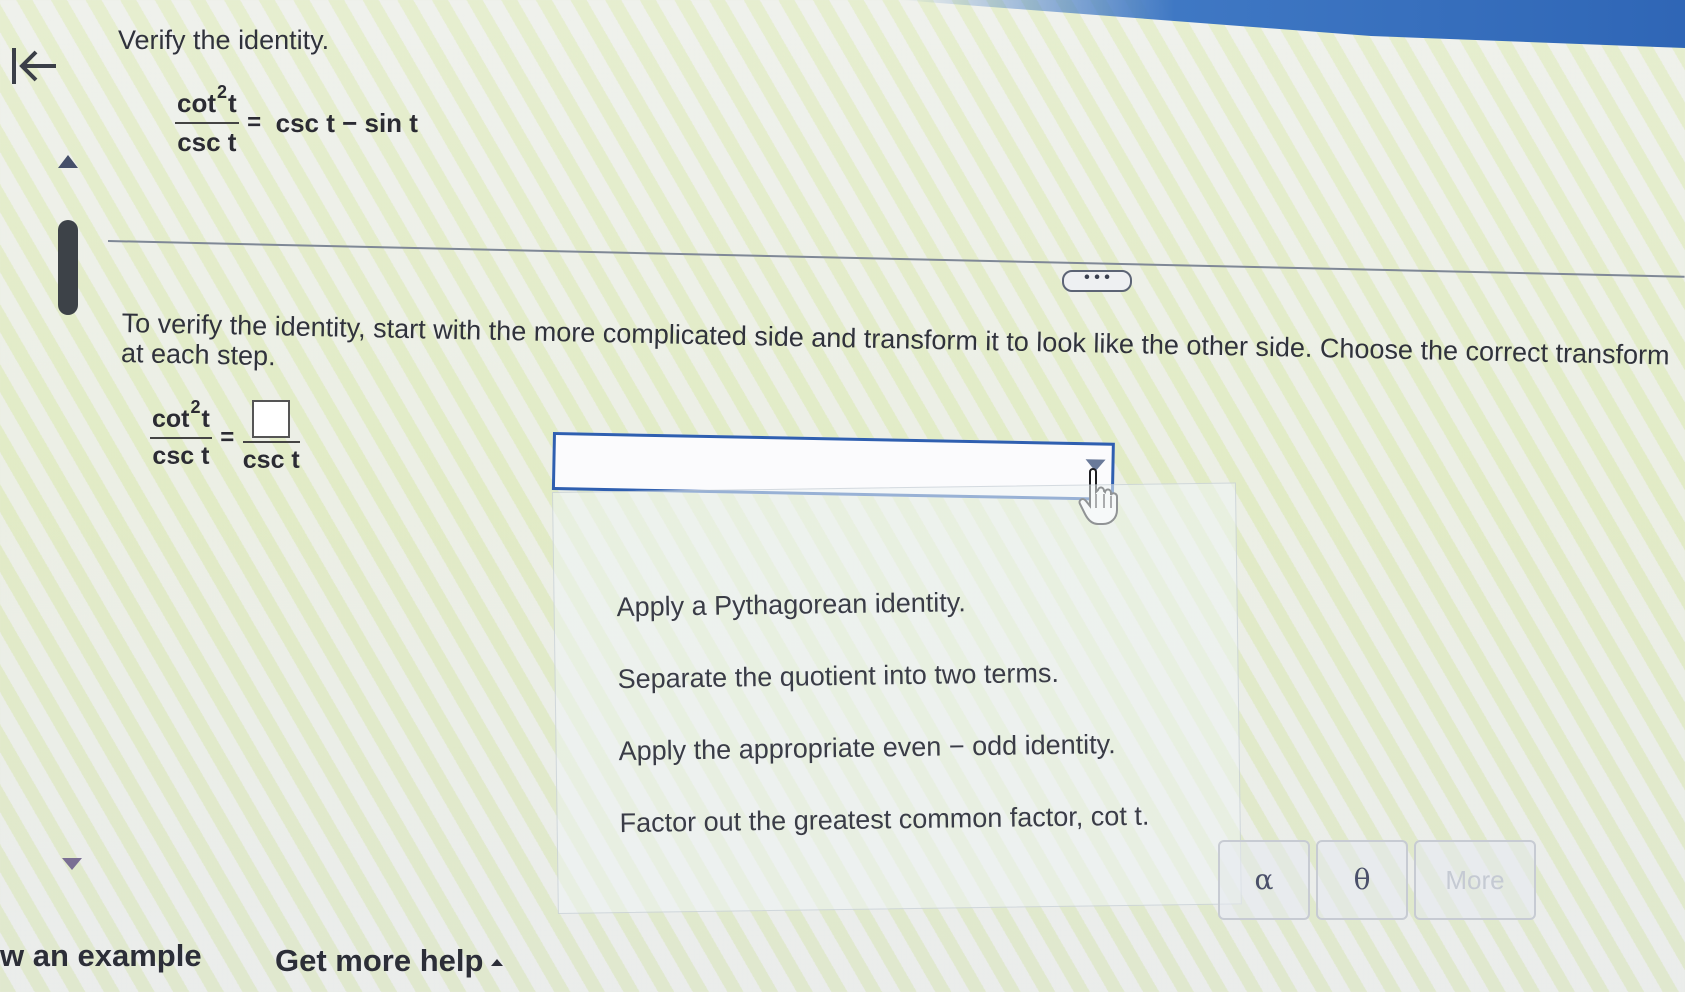 The width and height of the screenshot is (1685, 992). Describe the element at coordinates (838, 676) in the screenshot. I see `option-separate-quotient: Separate the quotient into two terms.` at that location.